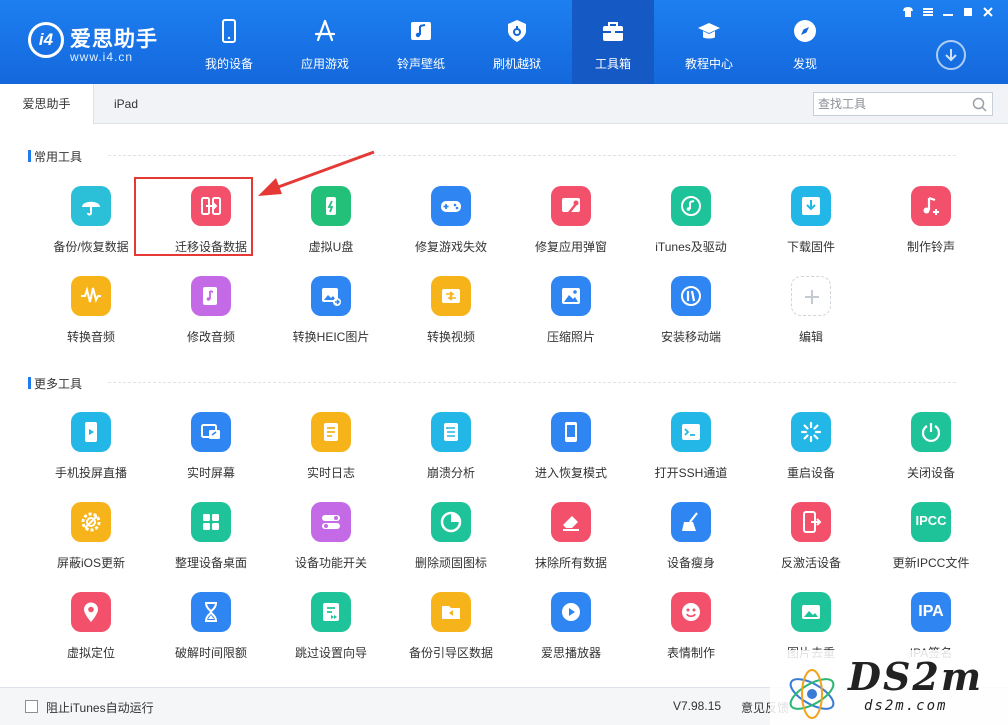 The height and width of the screenshot is (725, 1008). What do you see at coordinates (916, 676) in the screenshot?
I see `watermark-title: DS2m` at bounding box center [916, 676].